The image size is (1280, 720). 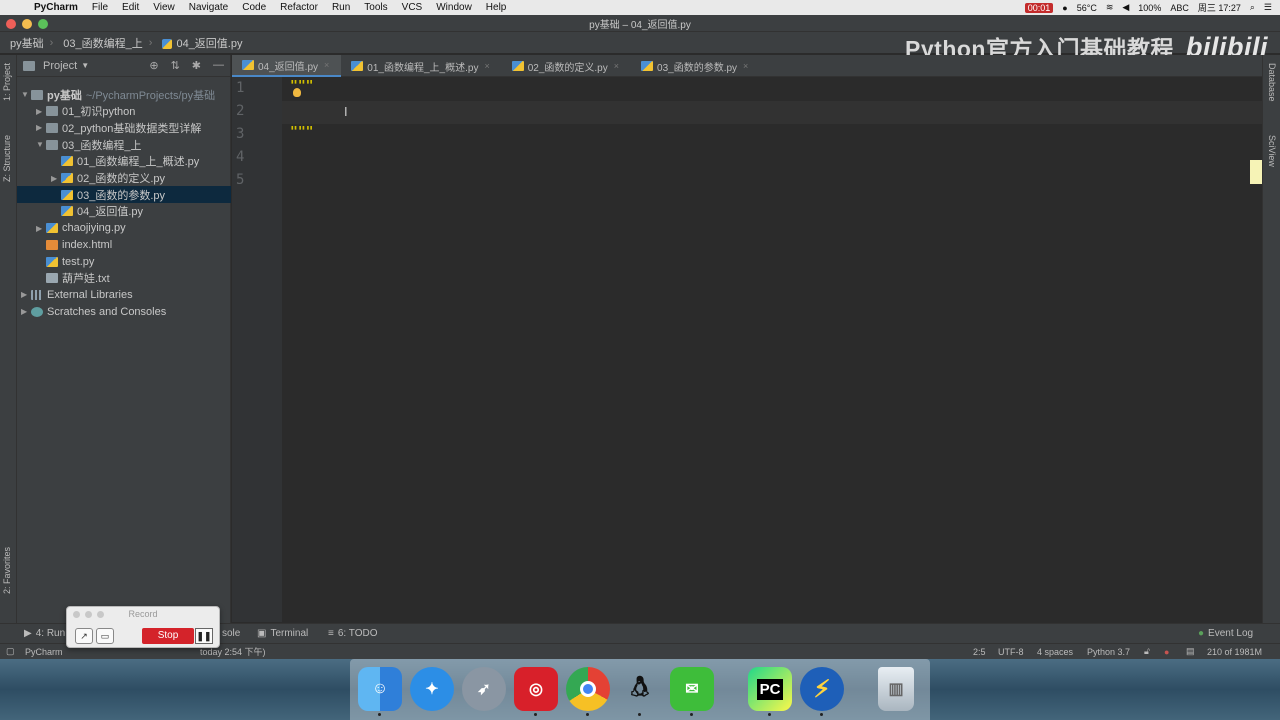 What do you see at coordinates (454, 7) in the screenshot?
I see `menu-window: Window` at bounding box center [454, 7].